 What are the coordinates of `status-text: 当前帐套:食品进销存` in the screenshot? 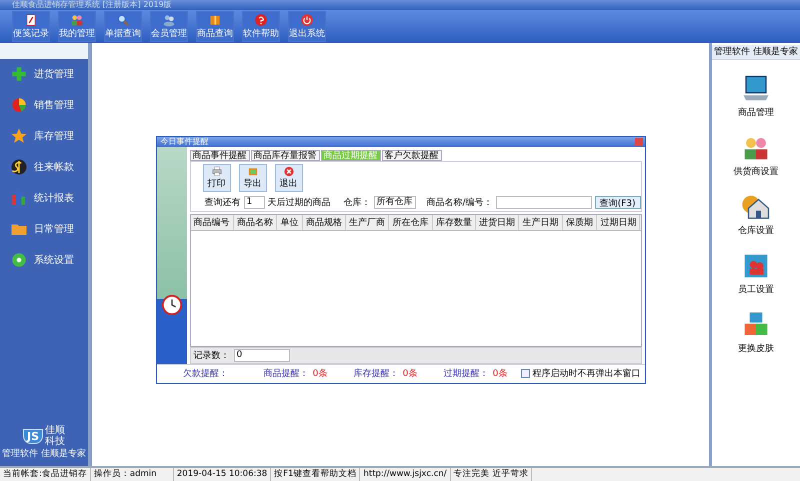 It's located at (45, 474).